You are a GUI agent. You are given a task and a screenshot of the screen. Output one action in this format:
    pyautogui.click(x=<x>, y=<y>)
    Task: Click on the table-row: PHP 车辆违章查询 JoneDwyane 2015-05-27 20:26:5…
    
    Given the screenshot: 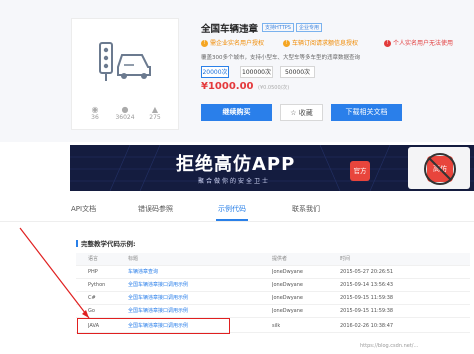 What is the action you would take?
    pyautogui.click(x=273, y=272)
    